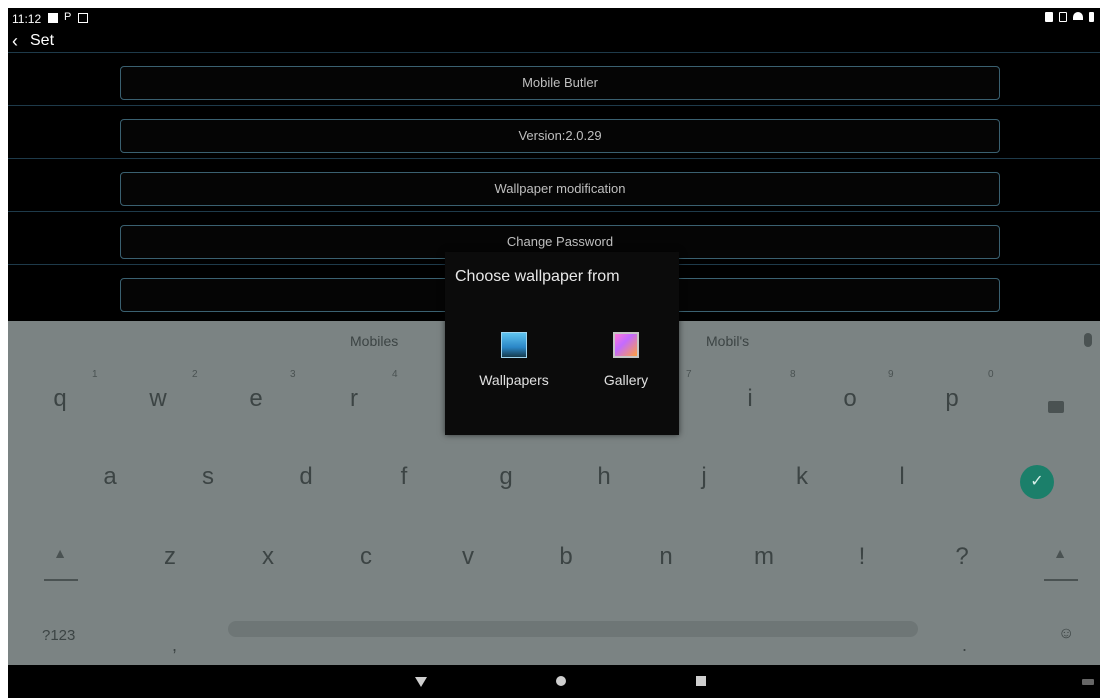  What do you see at coordinates (1056, 407) in the screenshot?
I see `backspace-icon` at bounding box center [1056, 407].